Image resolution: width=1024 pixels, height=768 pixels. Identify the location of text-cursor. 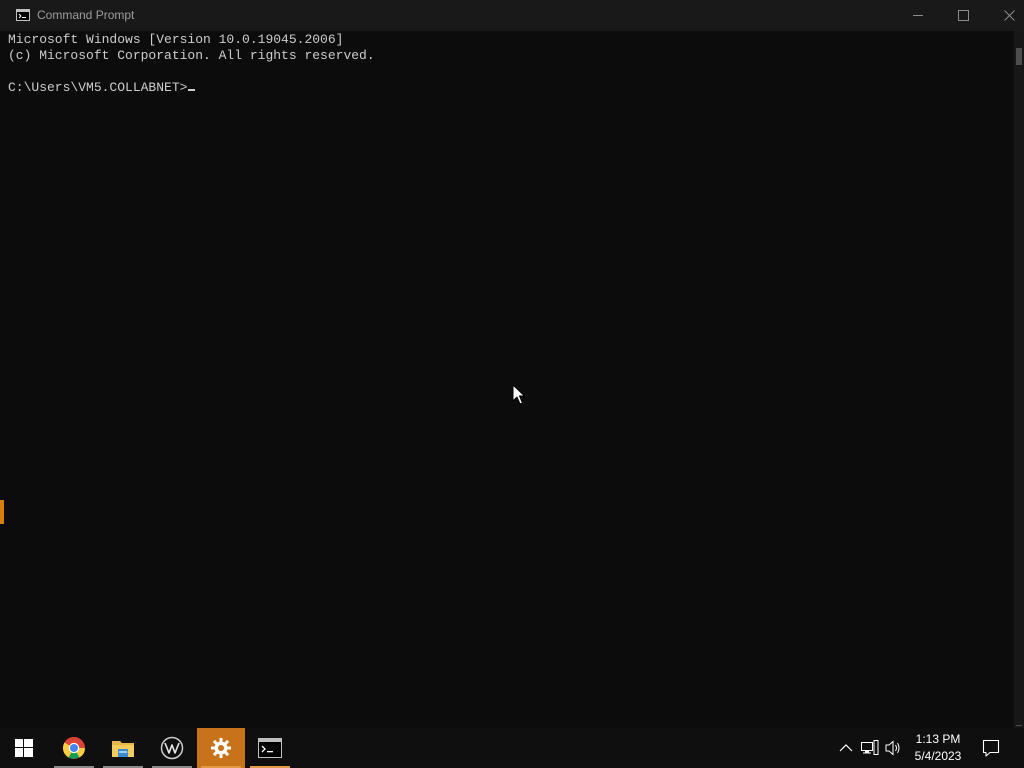
(192, 90).